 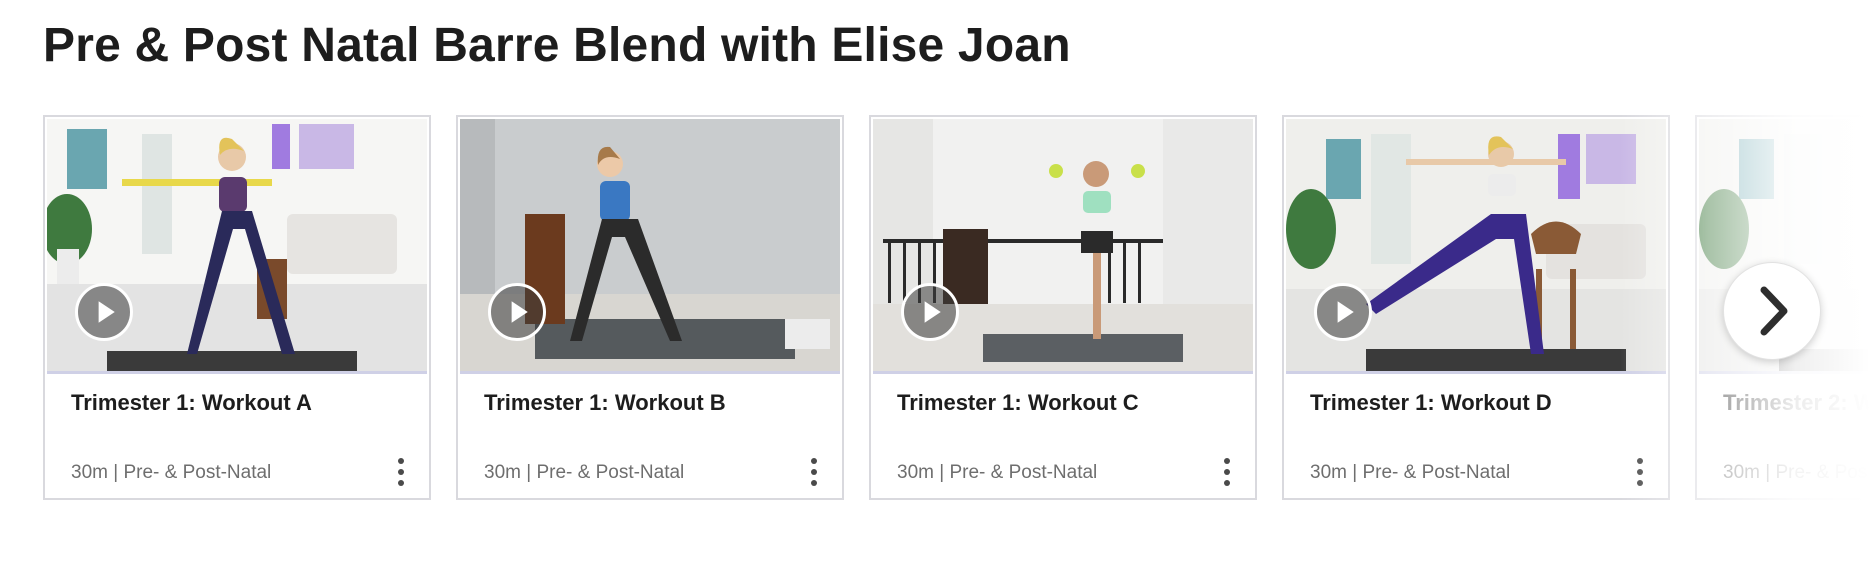 I want to click on card-title: Trimester 2: Workout A, so click(x=1796, y=403).